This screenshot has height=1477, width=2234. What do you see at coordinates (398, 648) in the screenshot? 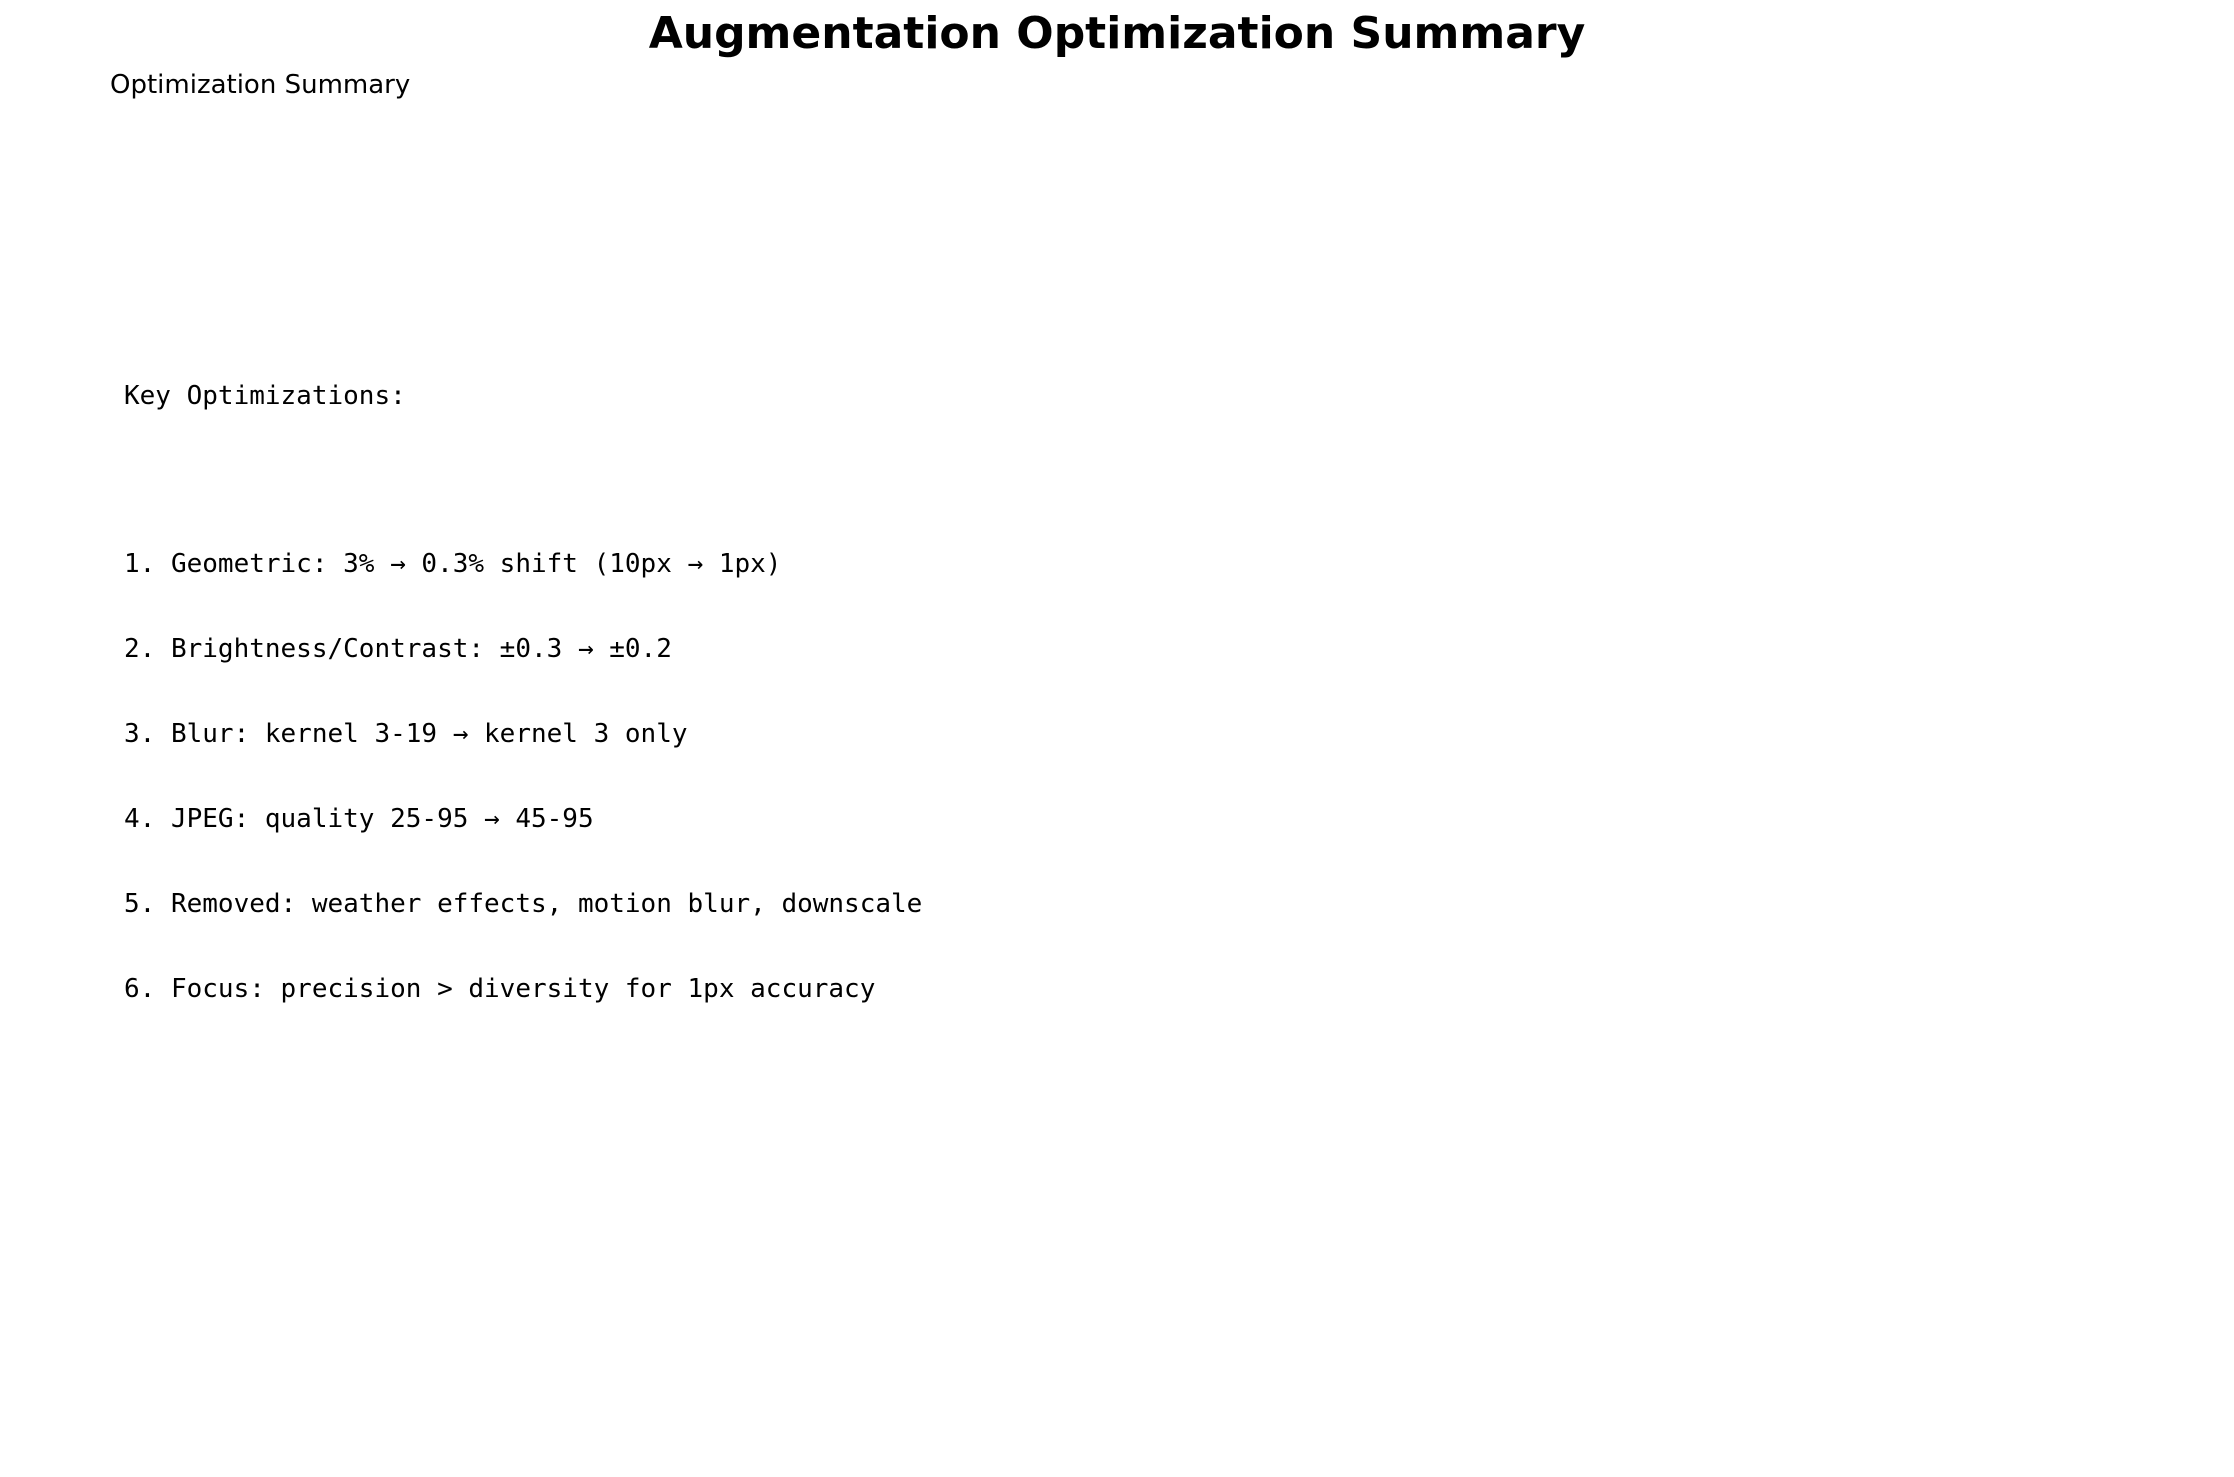
I see `summary-item-brightness-contrast: 2. Brightness/Contrast: ±0.3 → ±0.2` at bounding box center [398, 648].